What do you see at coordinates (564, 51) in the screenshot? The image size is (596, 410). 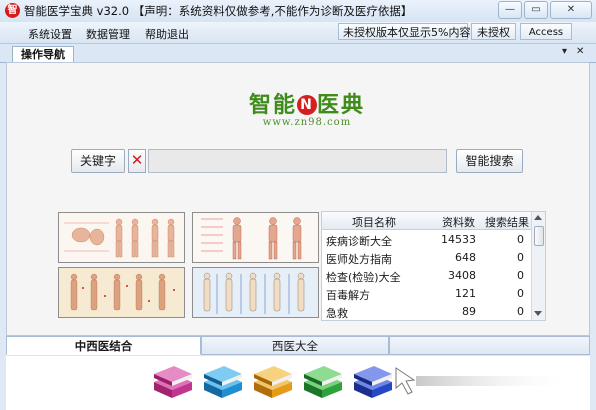 I see `chevron-down-icon: ▾` at bounding box center [564, 51].